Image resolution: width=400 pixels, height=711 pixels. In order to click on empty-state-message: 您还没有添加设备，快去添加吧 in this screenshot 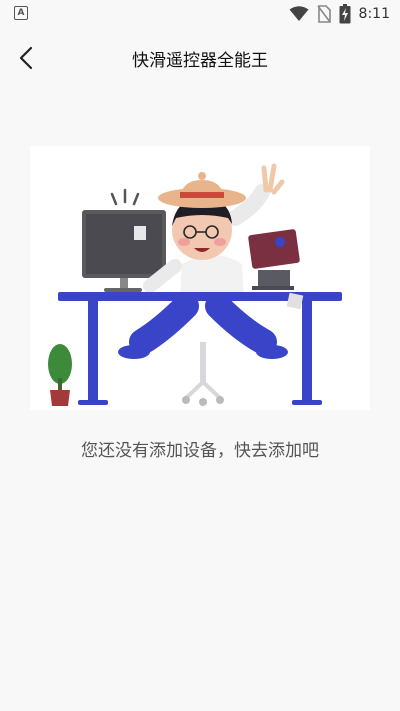, I will do `click(200, 451)`.